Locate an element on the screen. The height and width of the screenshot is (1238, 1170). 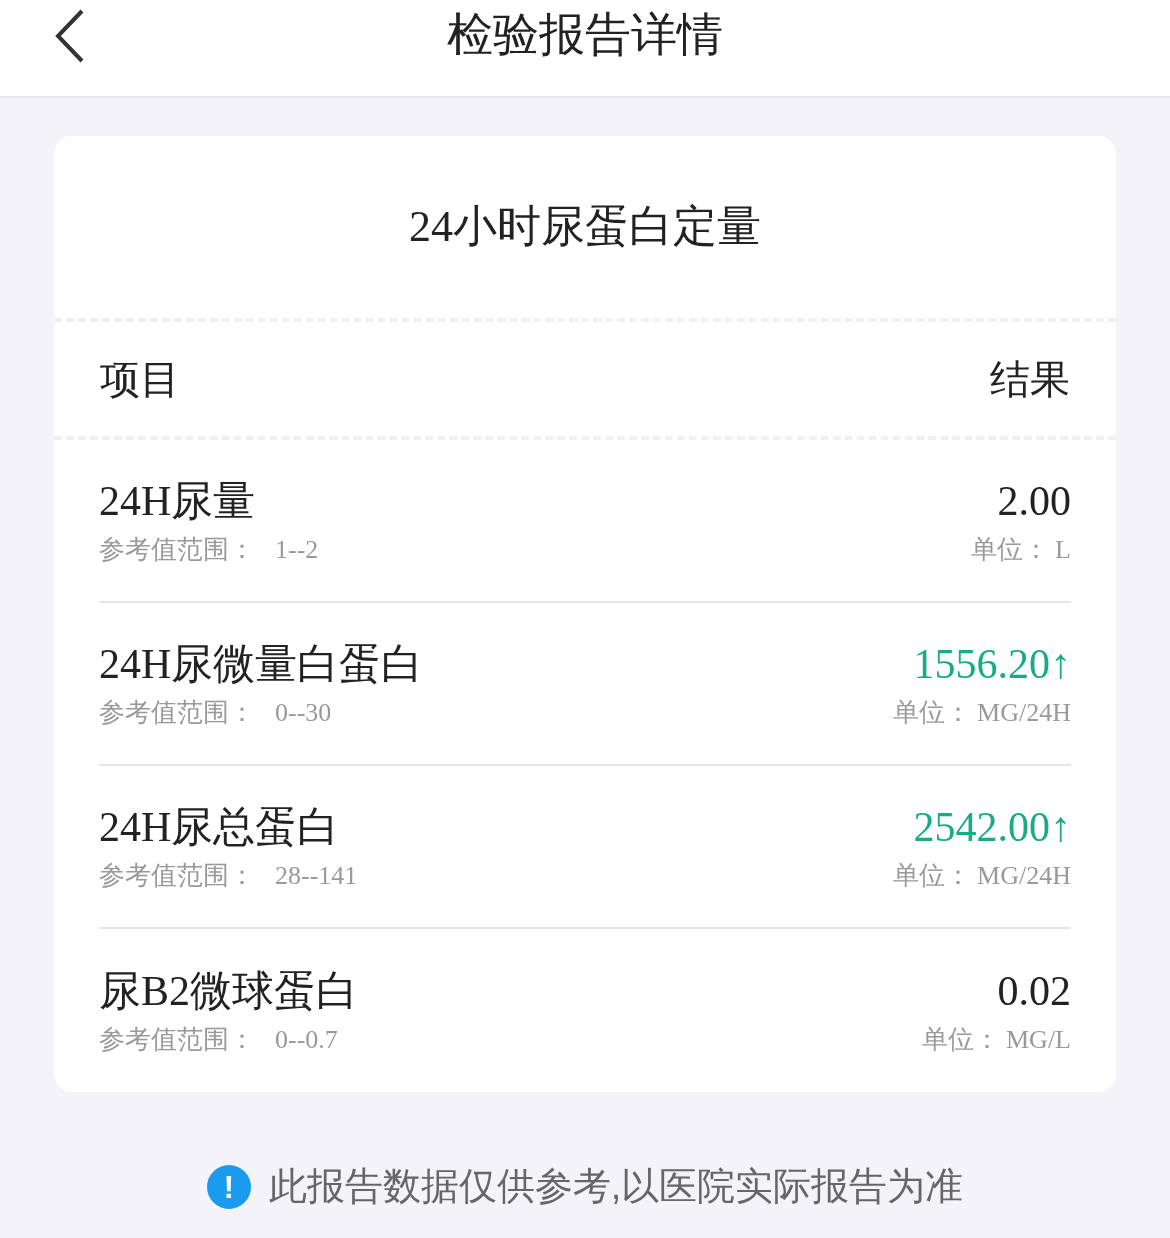
column-header: 项目 is located at coordinates (140, 379).